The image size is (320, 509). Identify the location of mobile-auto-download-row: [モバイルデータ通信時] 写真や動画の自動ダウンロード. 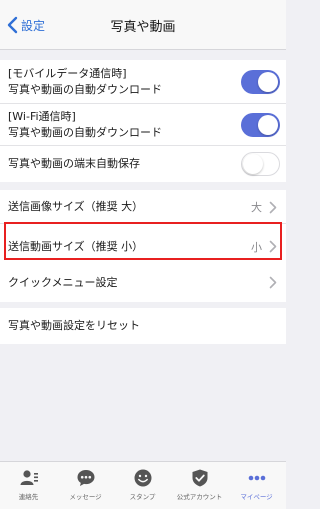
(143, 82).